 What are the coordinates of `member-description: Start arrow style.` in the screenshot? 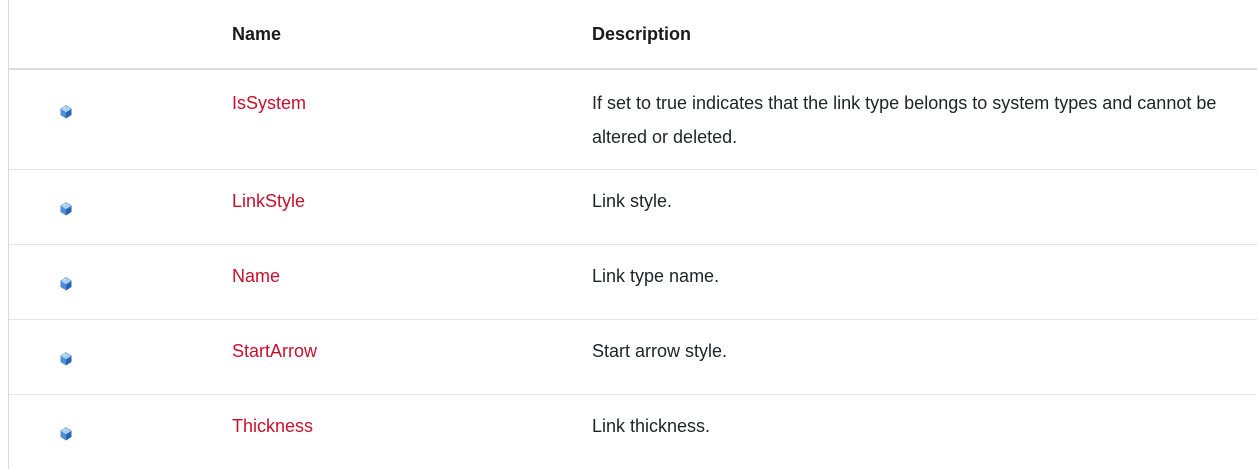 It's located at (660, 351).